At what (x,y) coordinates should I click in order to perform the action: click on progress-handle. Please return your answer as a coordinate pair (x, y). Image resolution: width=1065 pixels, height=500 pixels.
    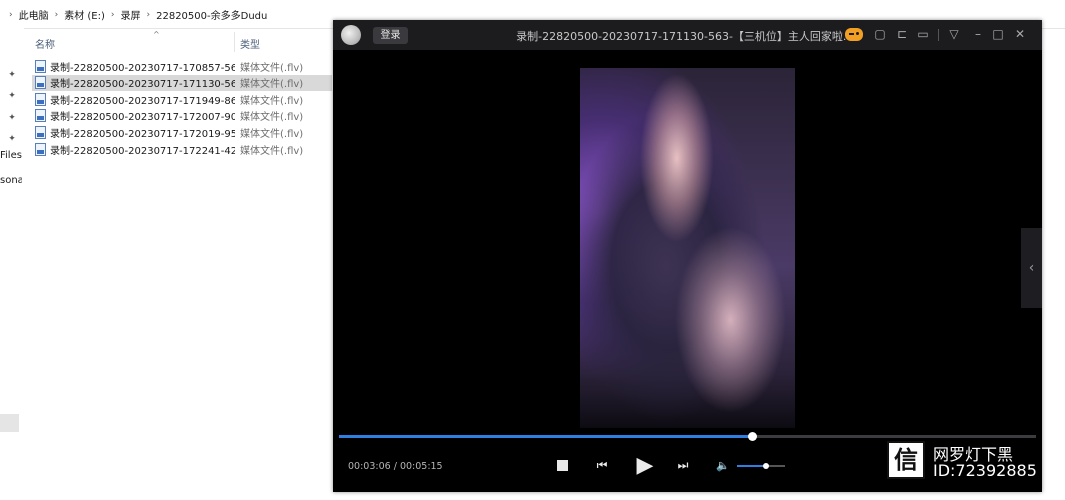
    Looking at the image, I should click on (753, 436).